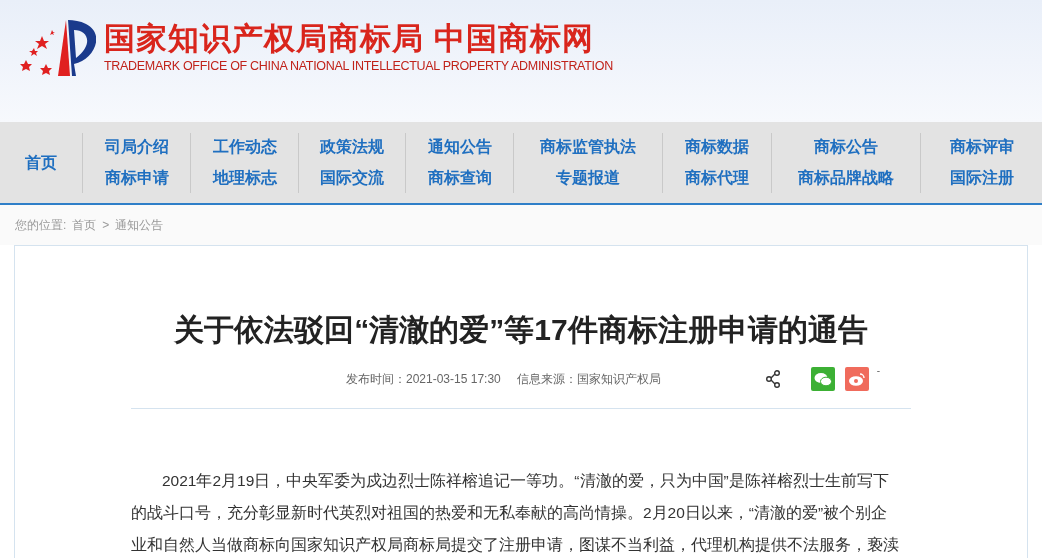  What do you see at coordinates (846, 147) in the screenshot?
I see `nav-link: 商标公告` at bounding box center [846, 147].